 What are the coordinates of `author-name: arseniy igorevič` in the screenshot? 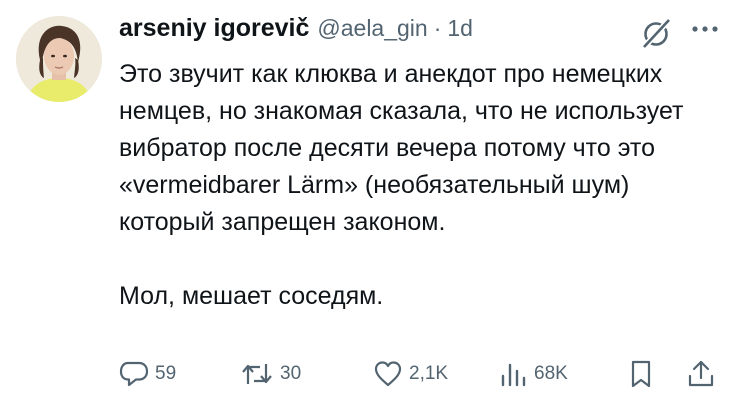 It's located at (214, 28).